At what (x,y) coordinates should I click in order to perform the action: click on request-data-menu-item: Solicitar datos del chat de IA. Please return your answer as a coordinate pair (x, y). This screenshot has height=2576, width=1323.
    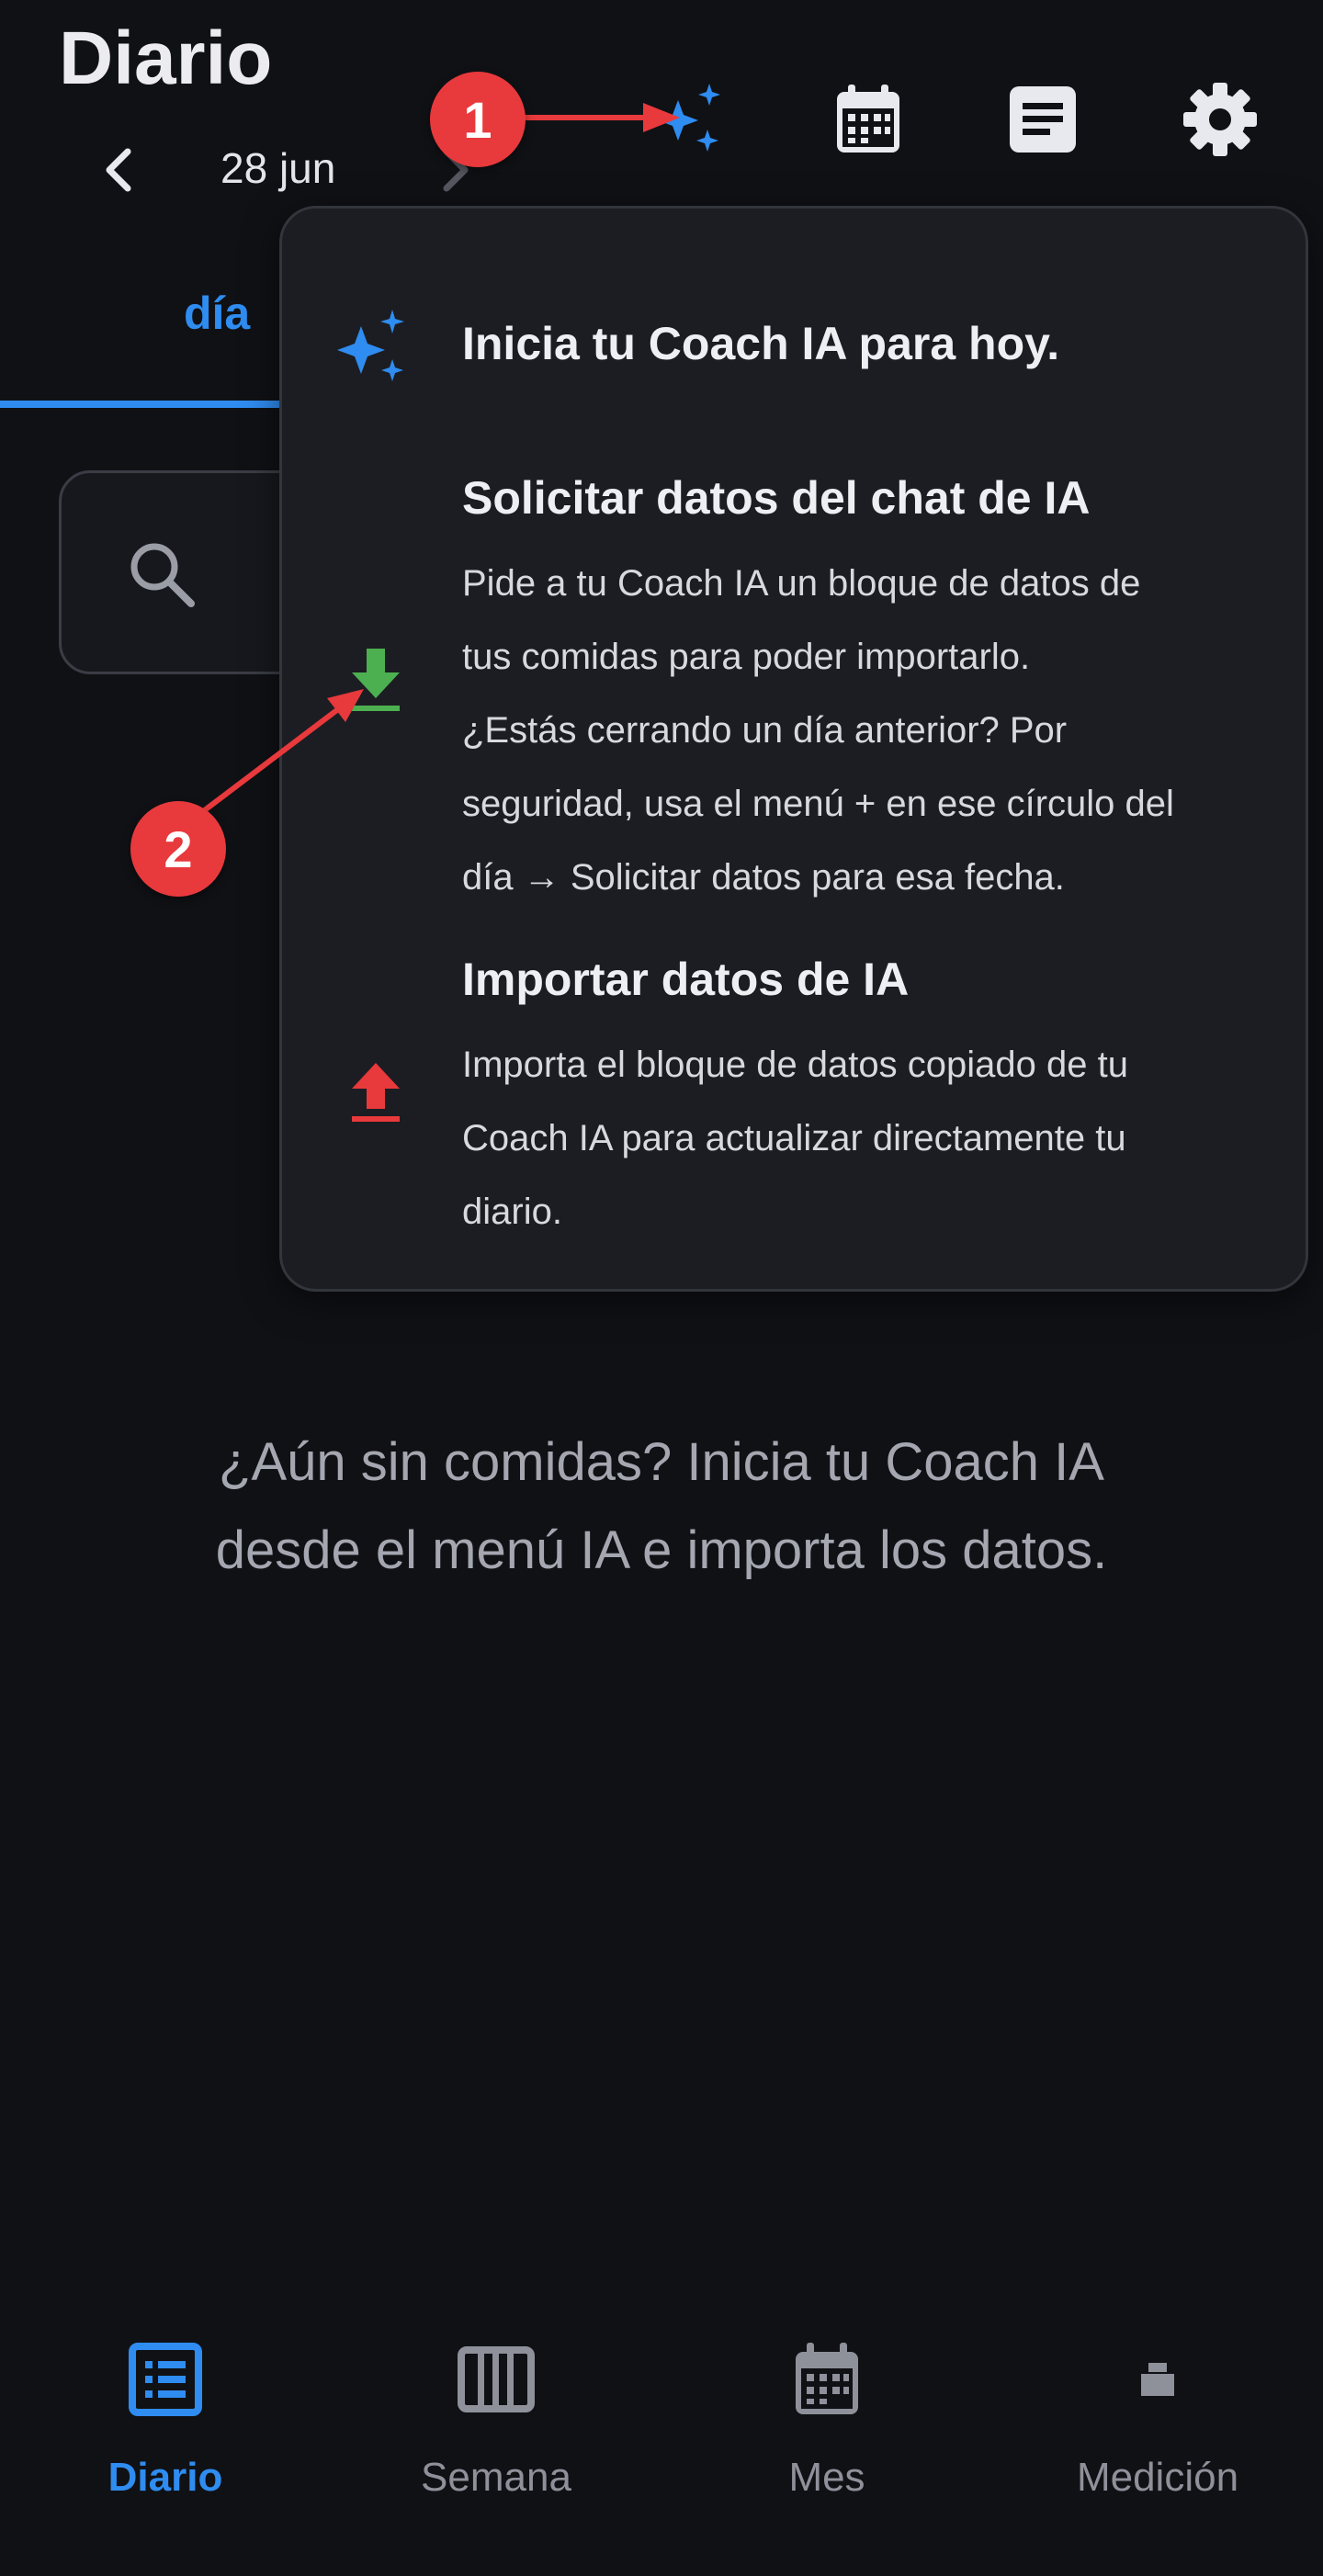
    Looking at the image, I should click on (776, 498).